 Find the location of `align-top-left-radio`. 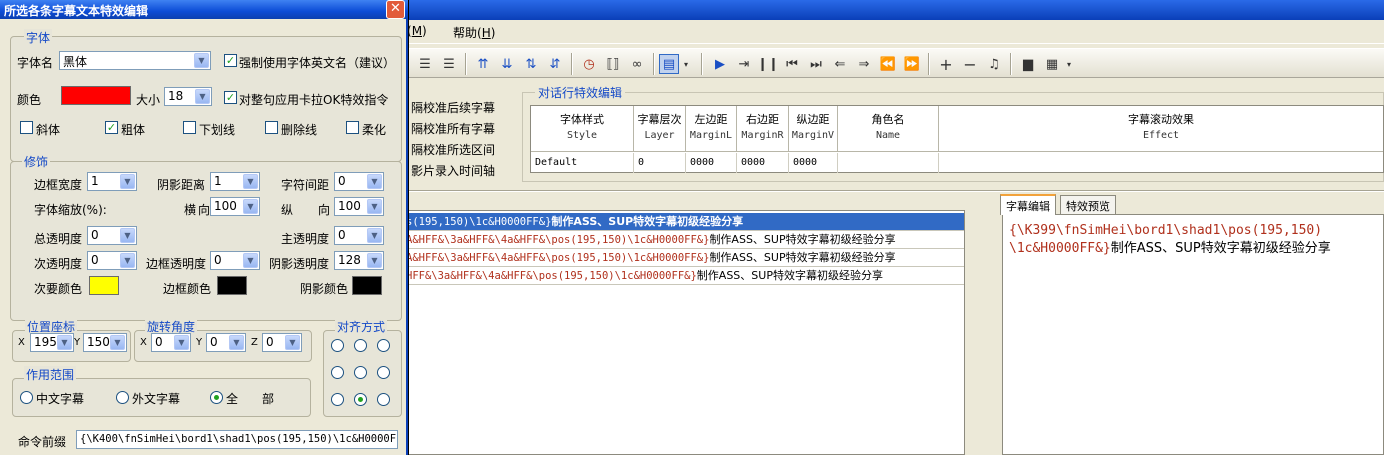

align-top-left-radio is located at coordinates (337, 345).